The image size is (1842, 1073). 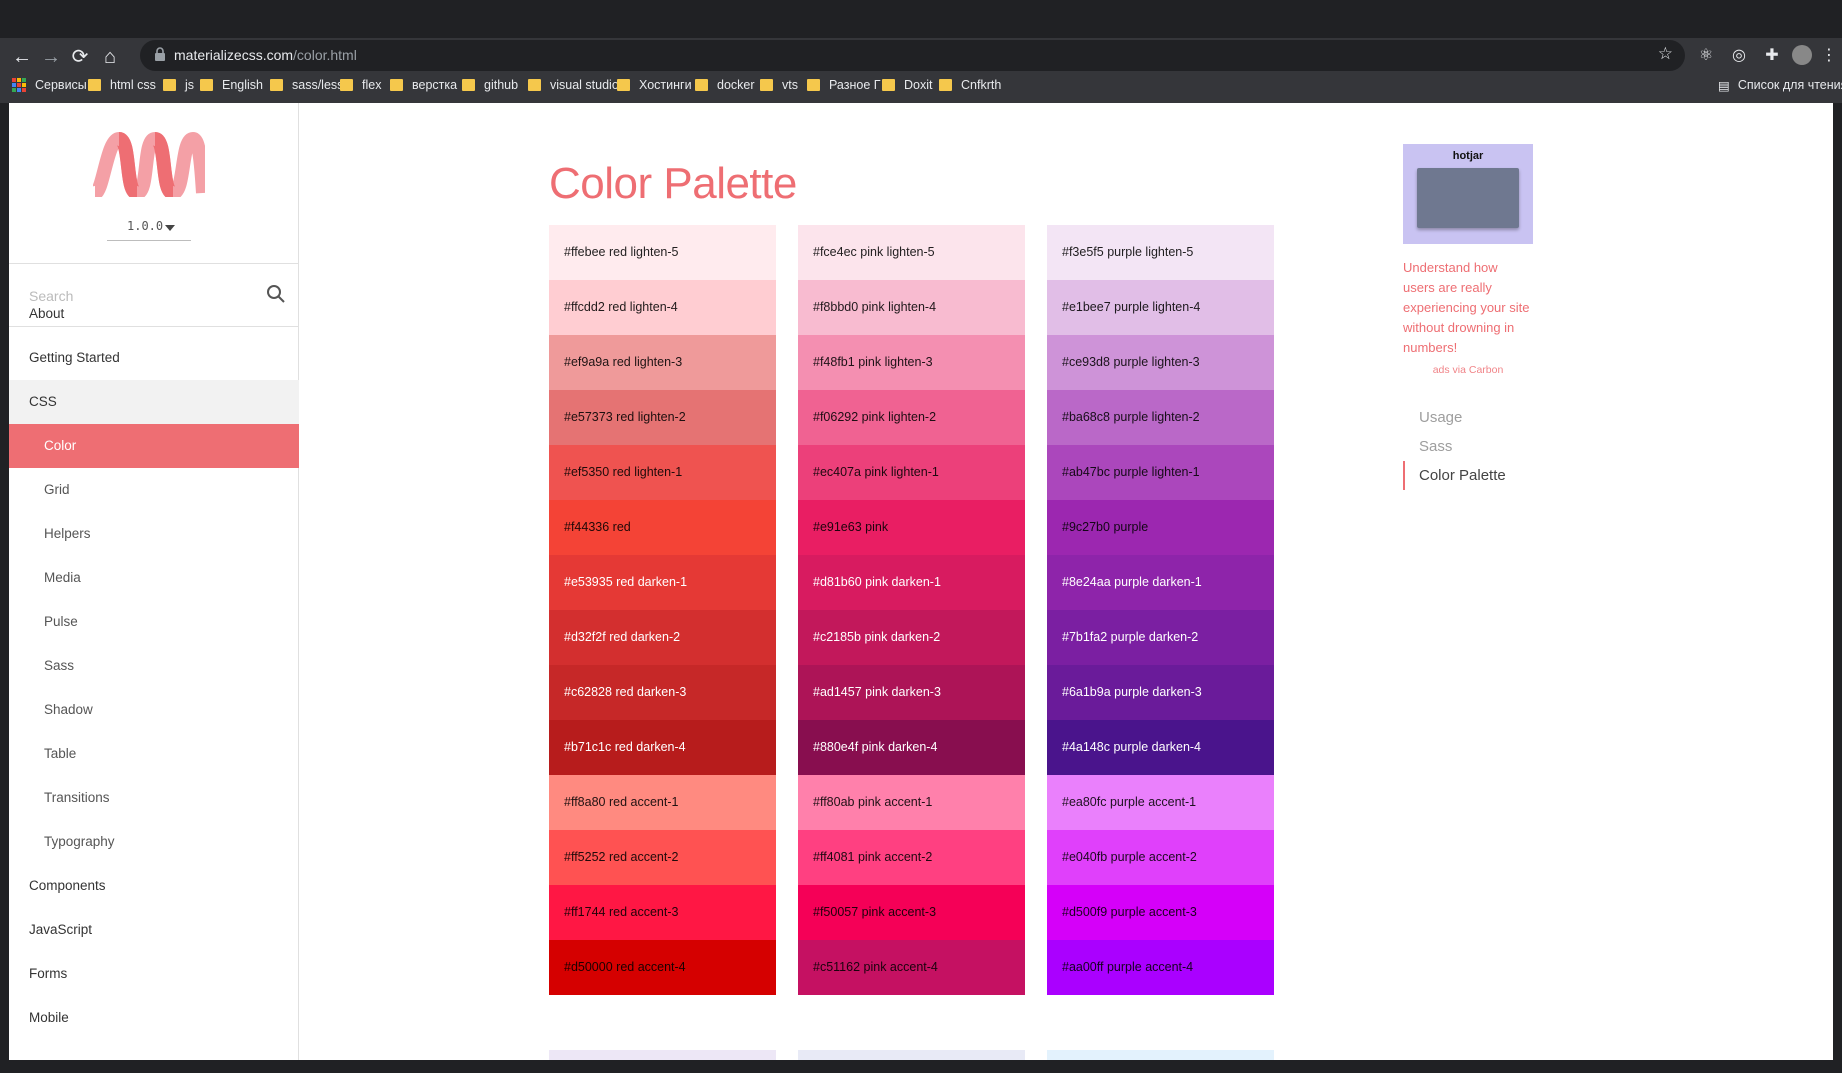 What do you see at coordinates (837, 967) in the screenshot?
I see `swatch-hex: #c51162` at bounding box center [837, 967].